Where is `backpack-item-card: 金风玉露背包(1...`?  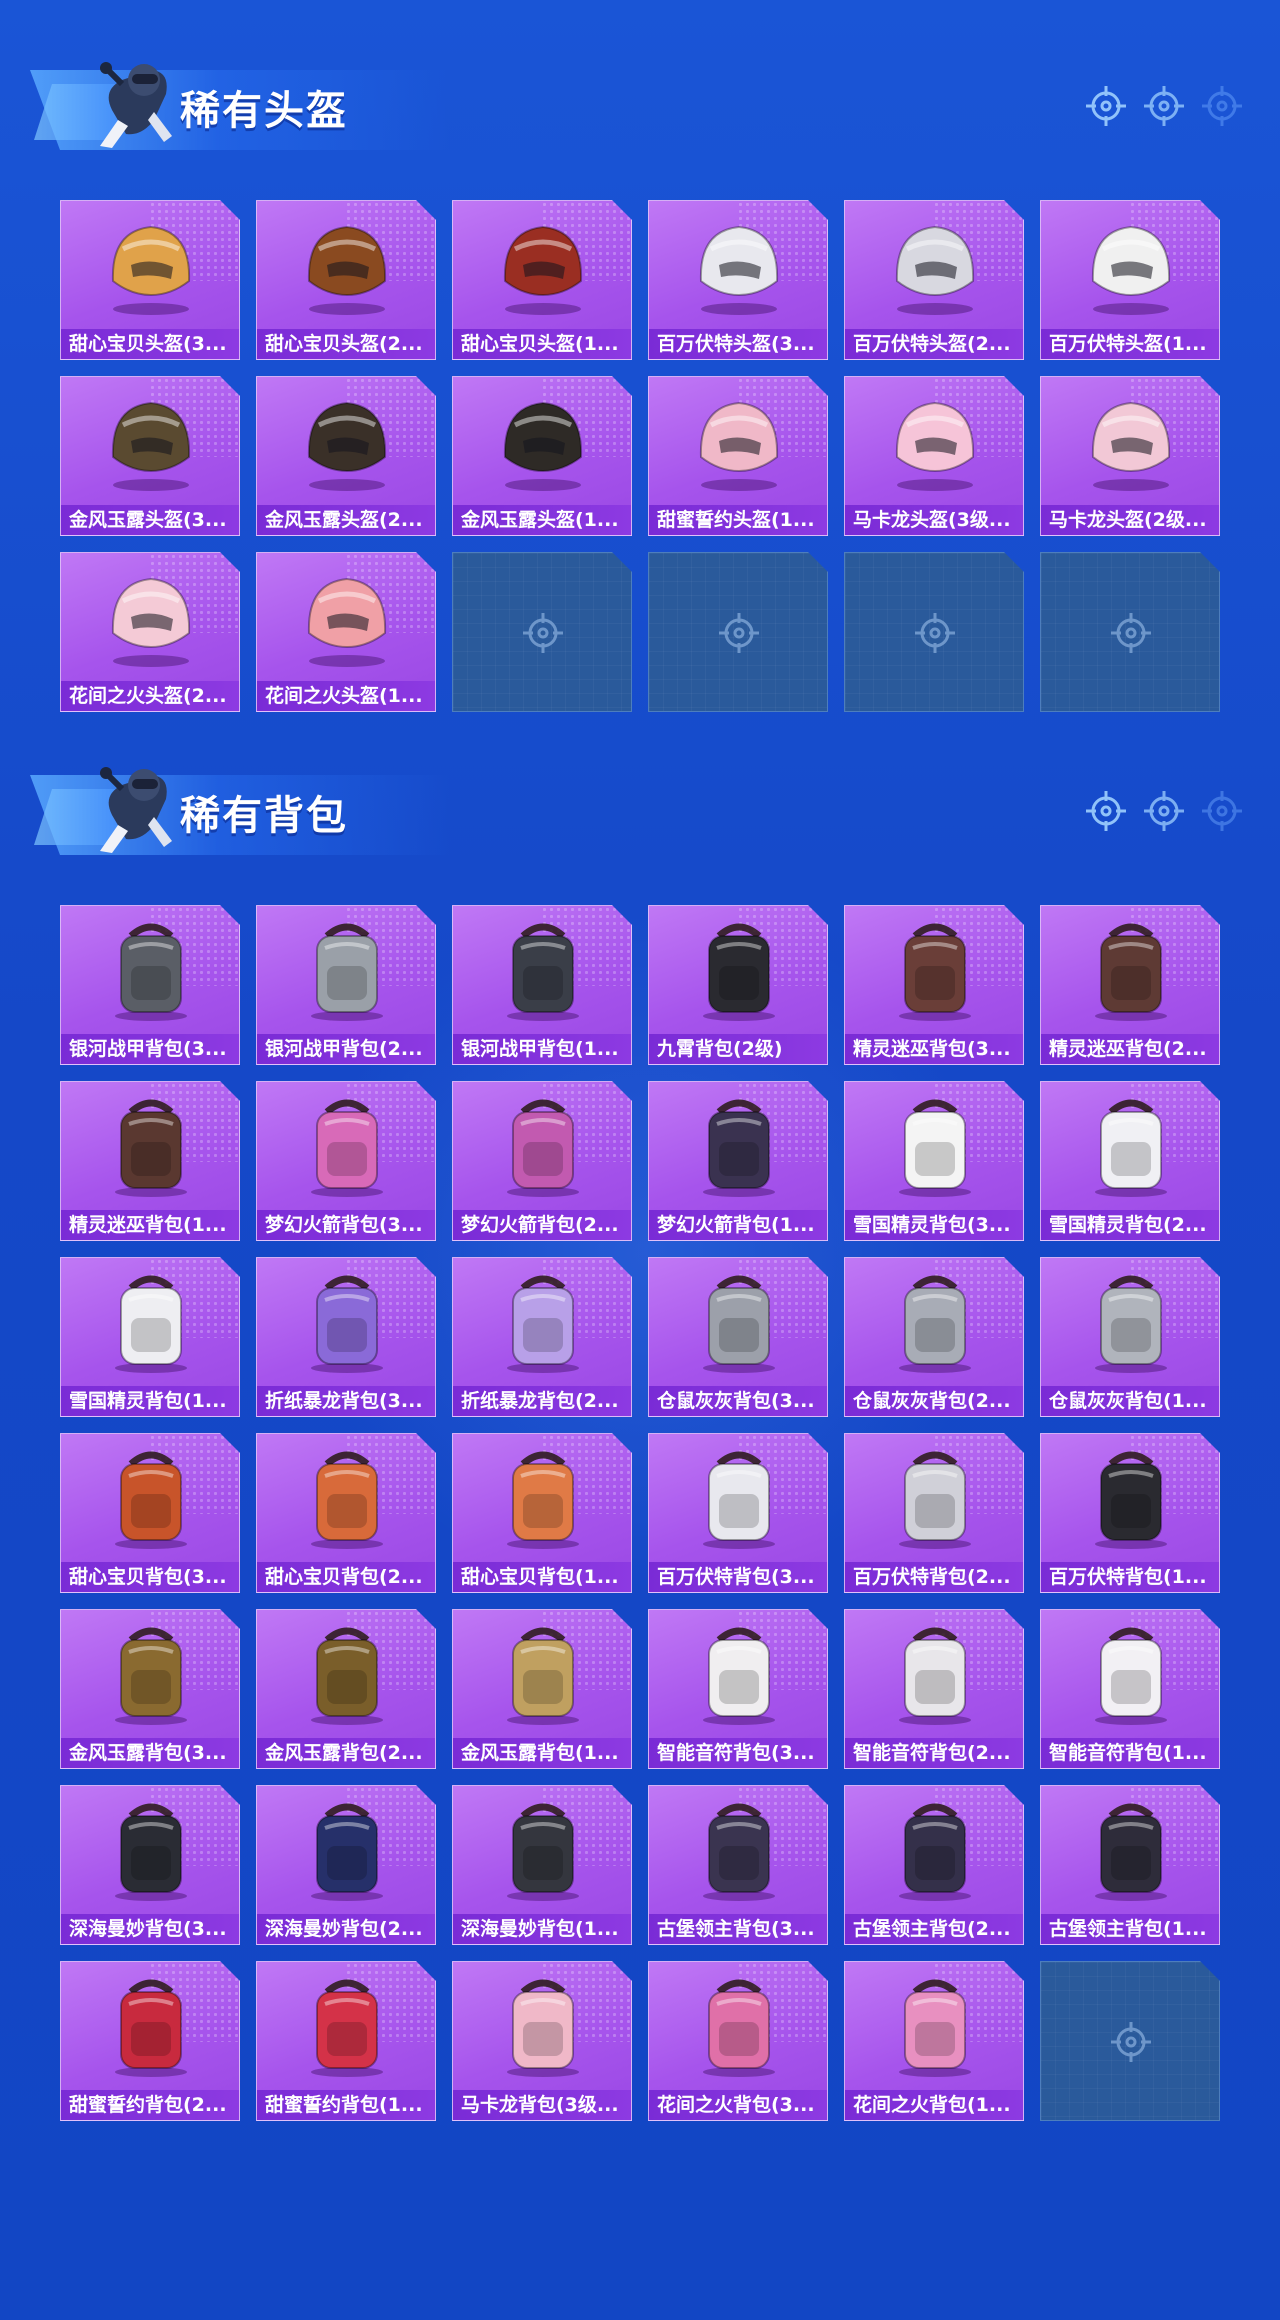 backpack-item-card: 金风玉露背包(1... is located at coordinates (542, 1689).